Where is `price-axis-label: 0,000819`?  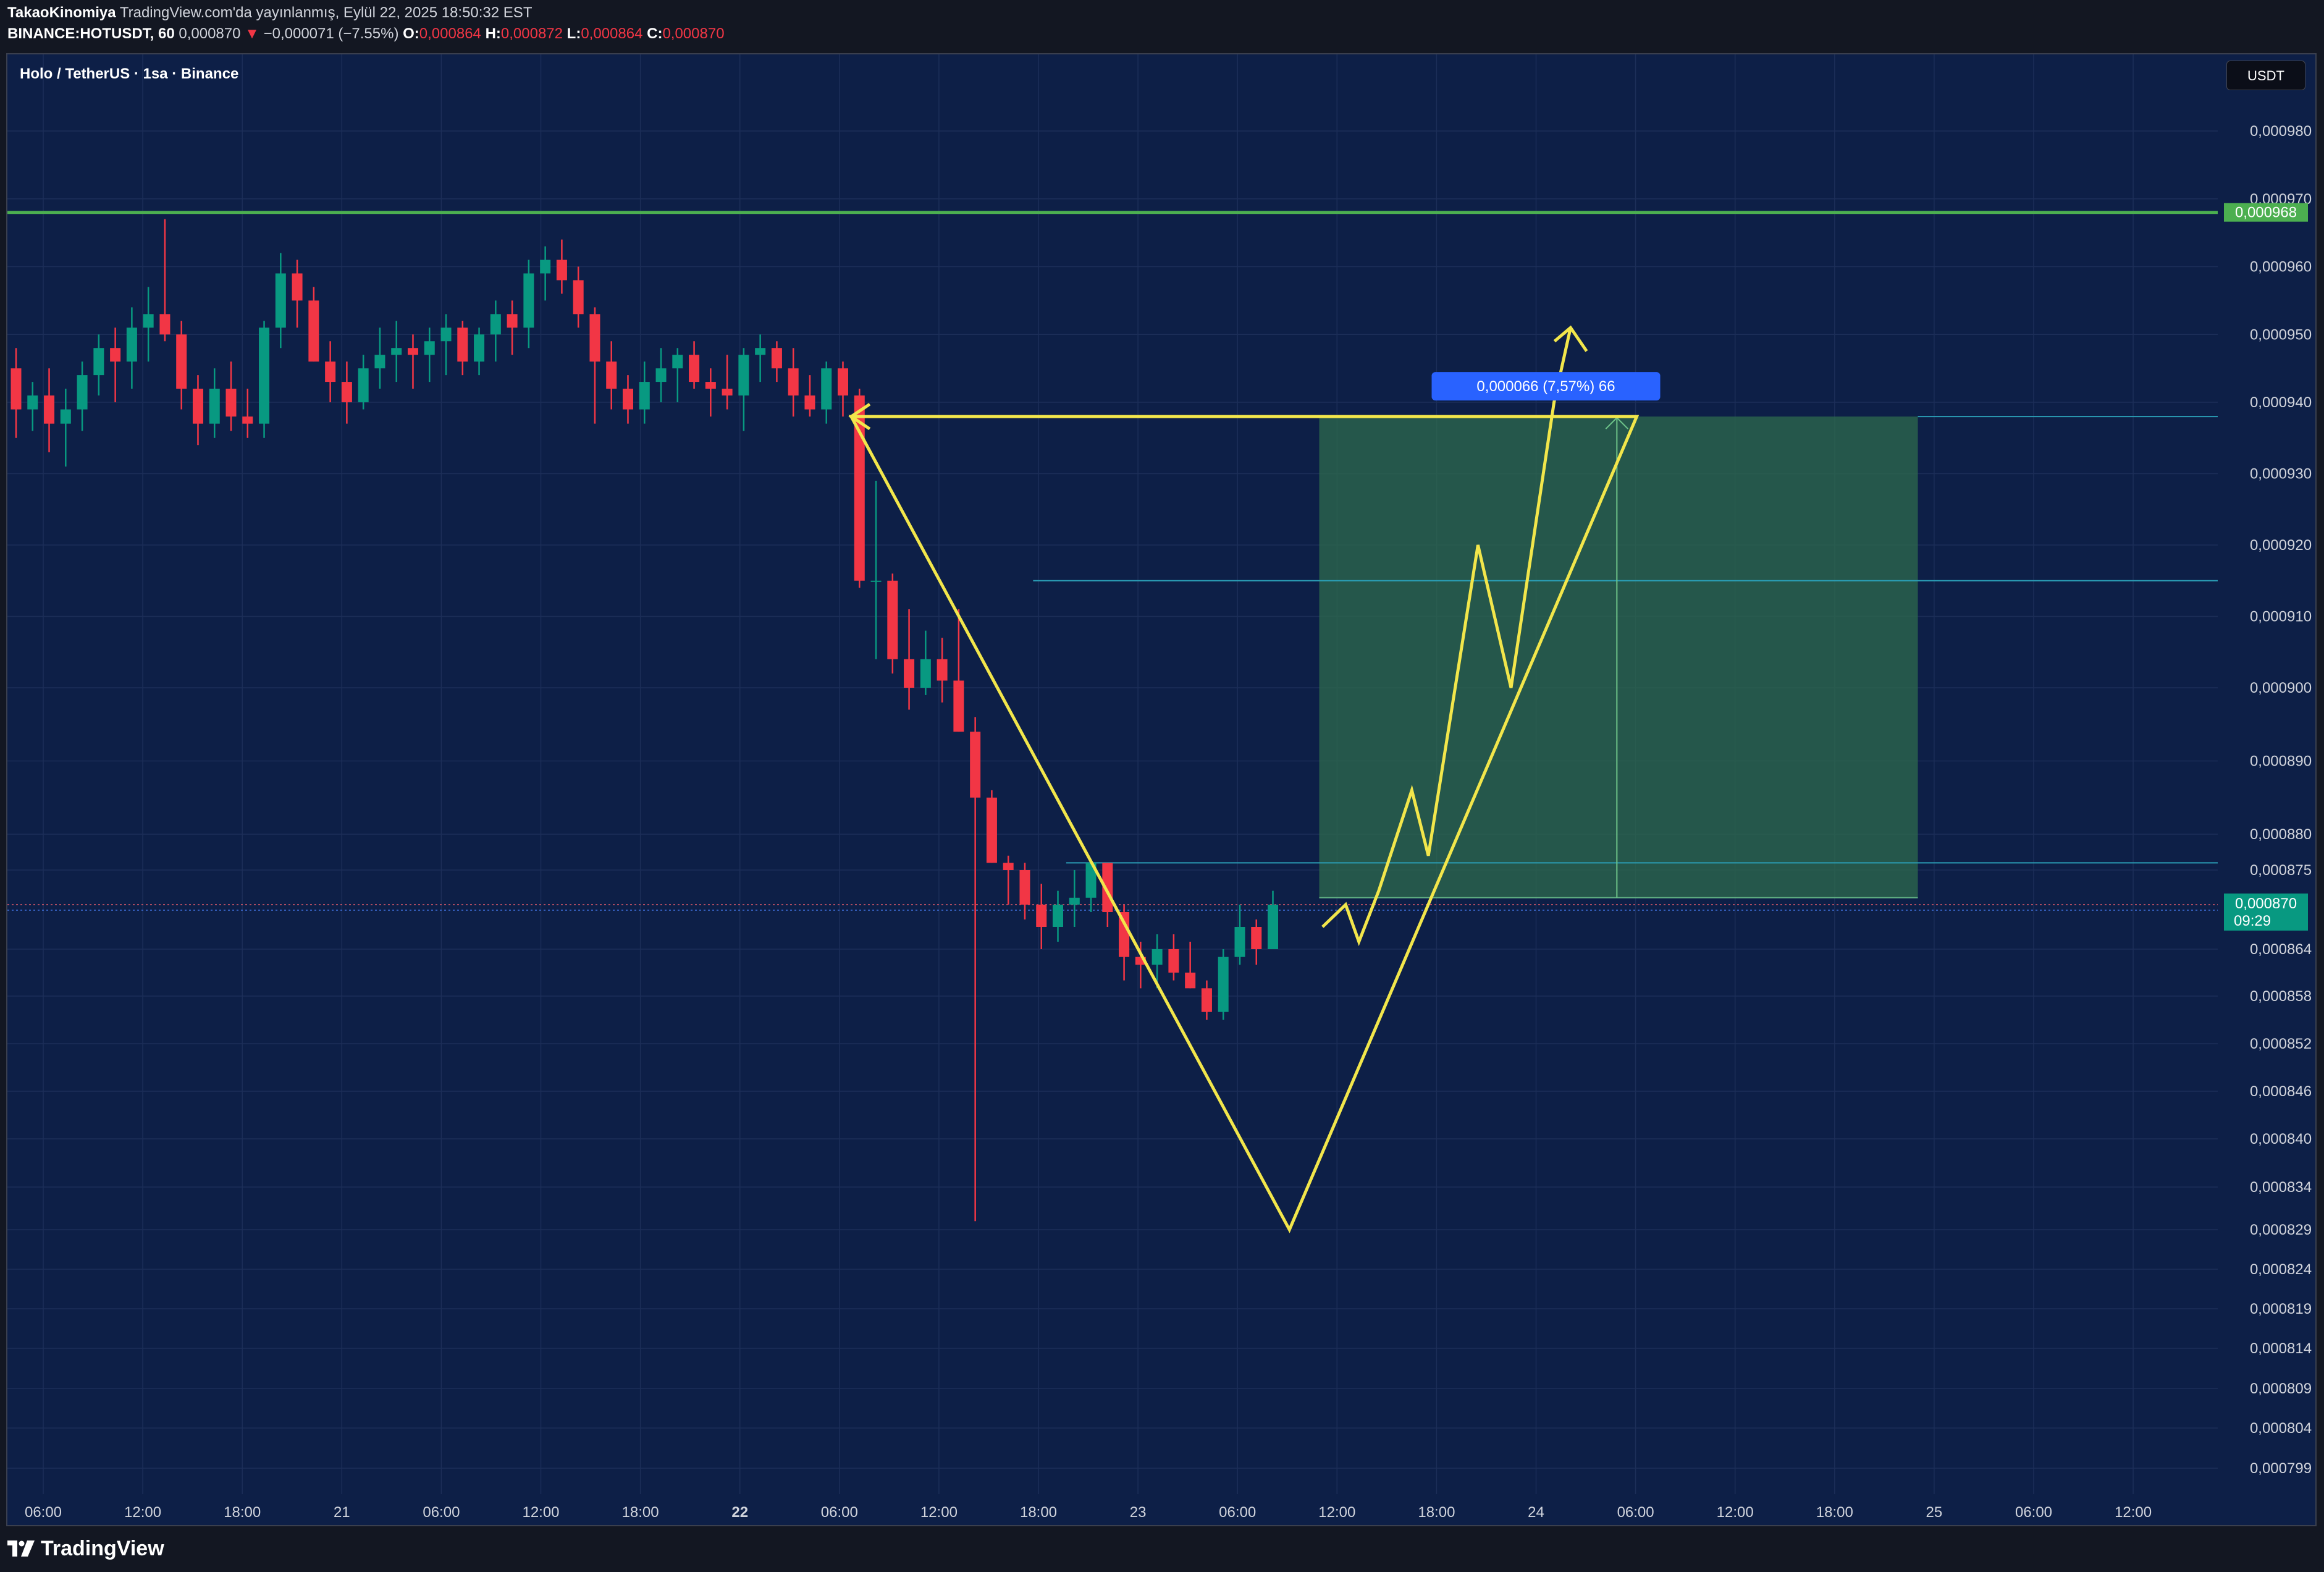
price-axis-label: 0,000819 is located at coordinates (2281, 1309).